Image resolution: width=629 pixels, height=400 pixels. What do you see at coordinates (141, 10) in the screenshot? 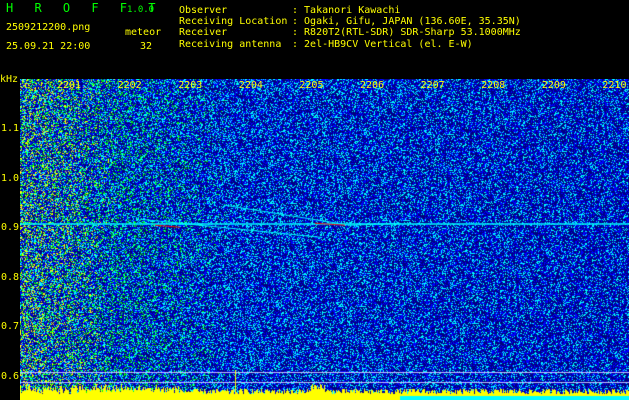
I see `app-version: 1.0.0` at bounding box center [141, 10].